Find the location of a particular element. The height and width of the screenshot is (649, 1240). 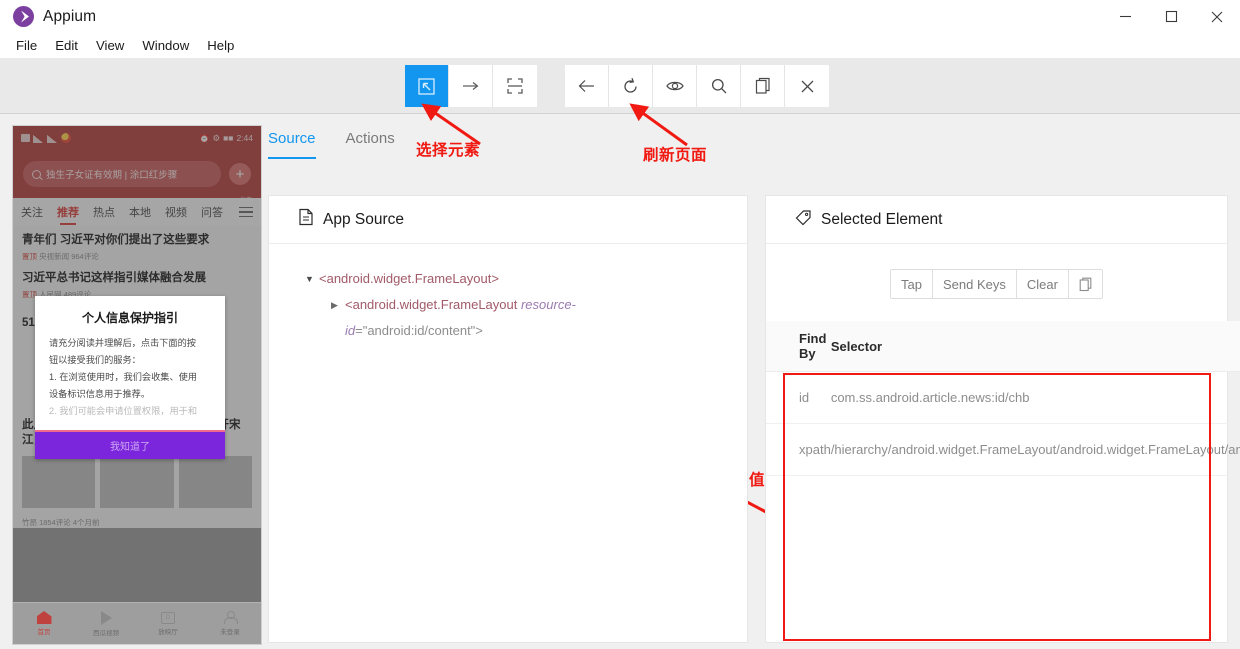

swipe-button is located at coordinates (471, 86).